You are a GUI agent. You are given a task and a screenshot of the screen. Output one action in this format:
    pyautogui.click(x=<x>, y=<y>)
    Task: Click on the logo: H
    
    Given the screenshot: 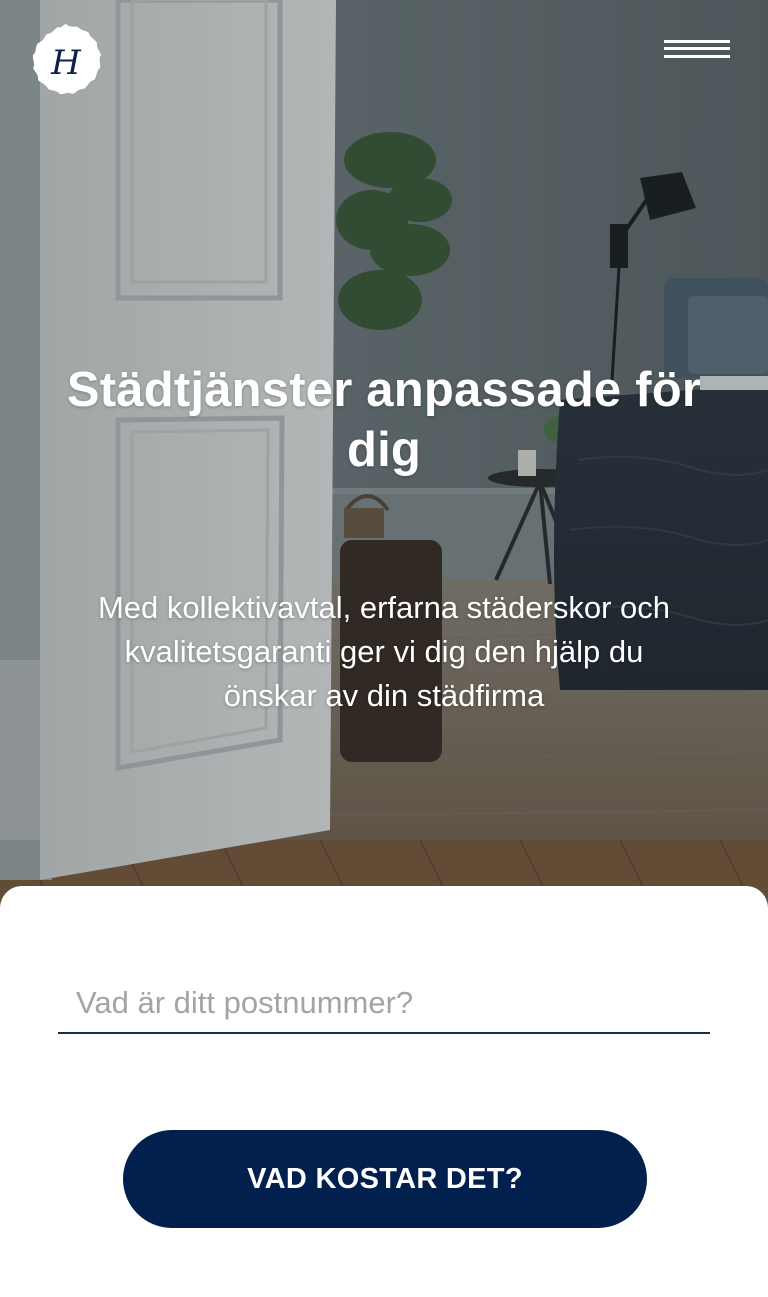 What is the action you would take?
    pyautogui.click(x=66, y=62)
    